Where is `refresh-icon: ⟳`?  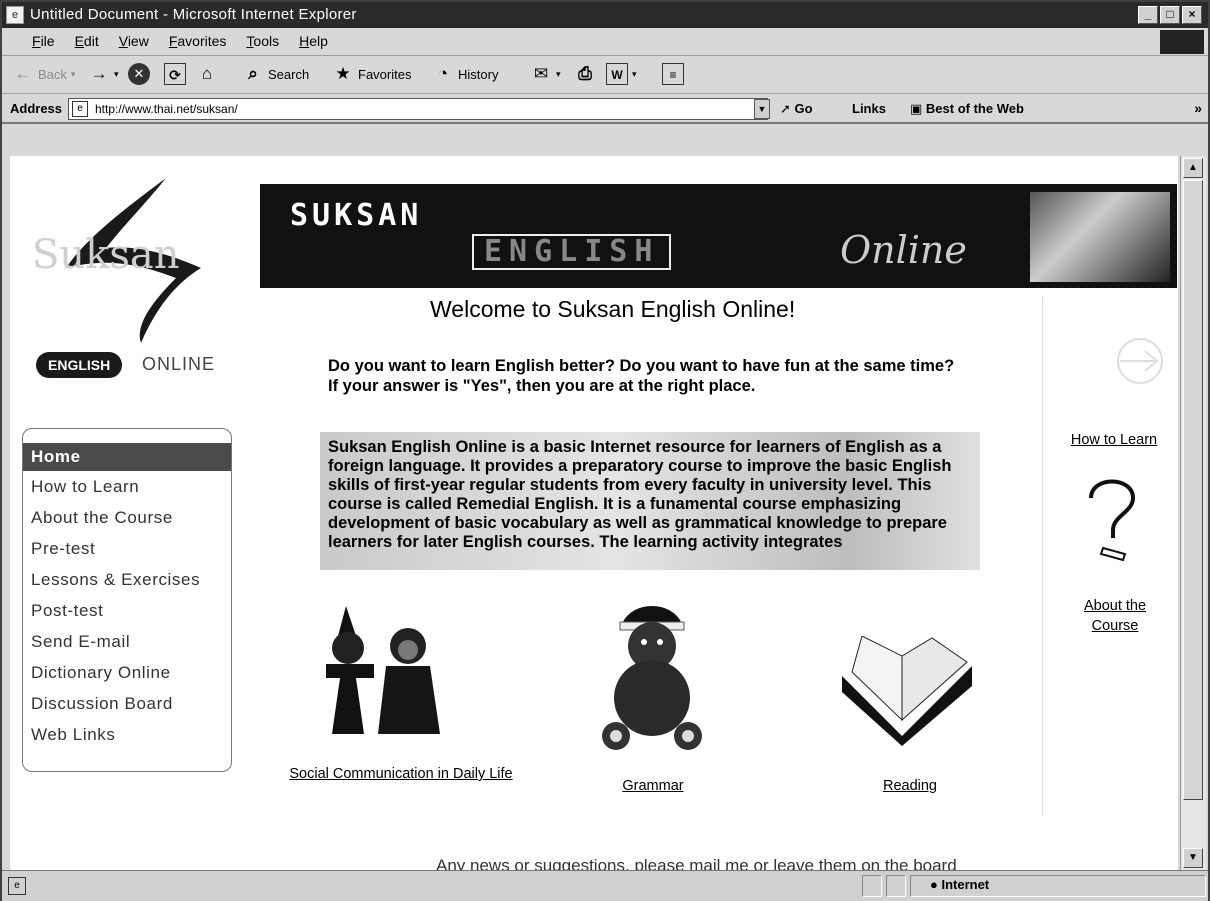
refresh-icon: ⟳ is located at coordinates (175, 74).